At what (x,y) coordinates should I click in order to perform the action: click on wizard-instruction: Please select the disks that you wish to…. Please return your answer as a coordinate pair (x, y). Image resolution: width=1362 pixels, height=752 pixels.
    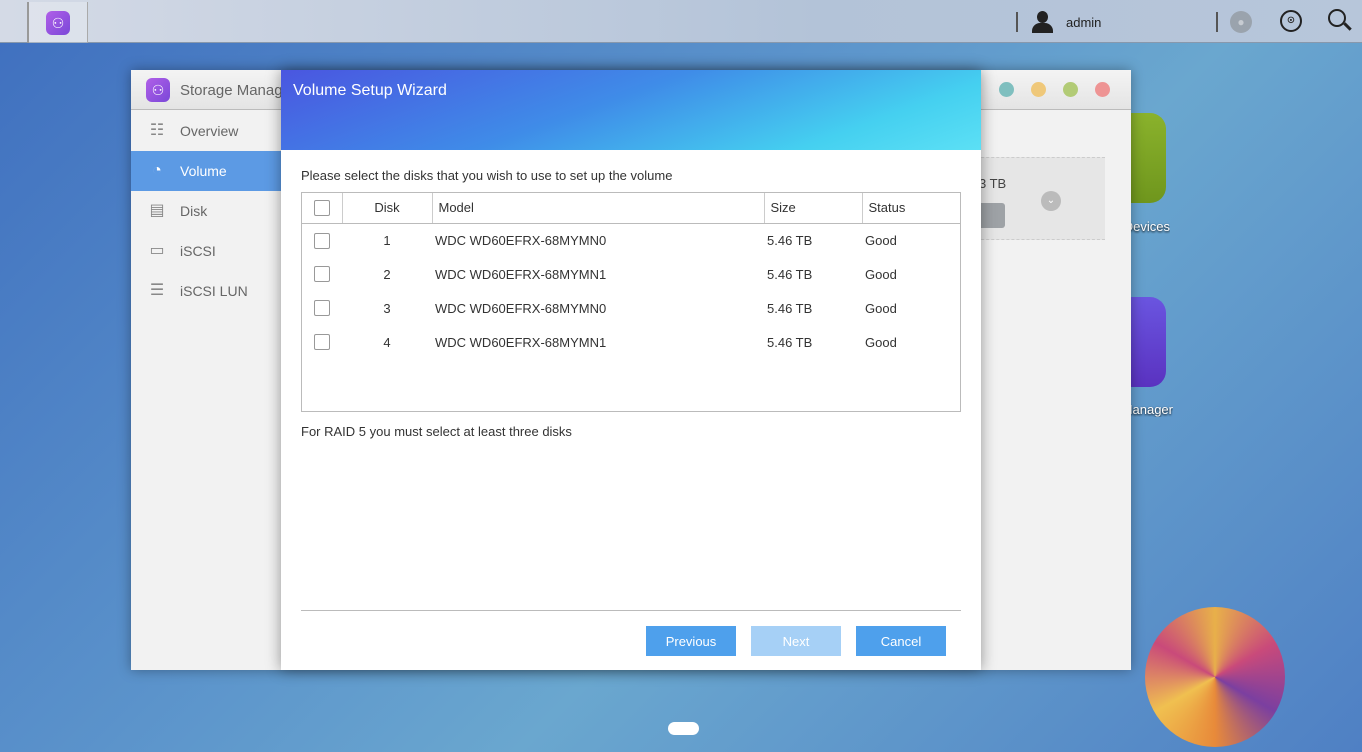
    Looking at the image, I should click on (487, 175).